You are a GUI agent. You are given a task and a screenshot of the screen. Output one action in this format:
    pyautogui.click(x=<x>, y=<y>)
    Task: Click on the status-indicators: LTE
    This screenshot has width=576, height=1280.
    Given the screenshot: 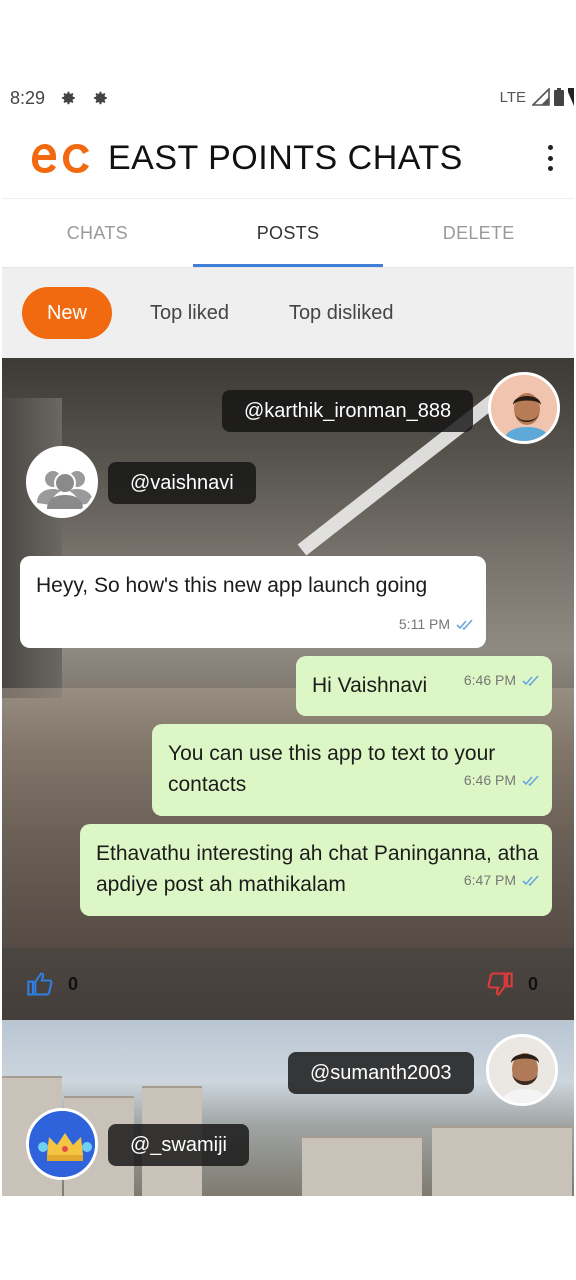 What is the action you would take?
    pyautogui.click(x=537, y=97)
    